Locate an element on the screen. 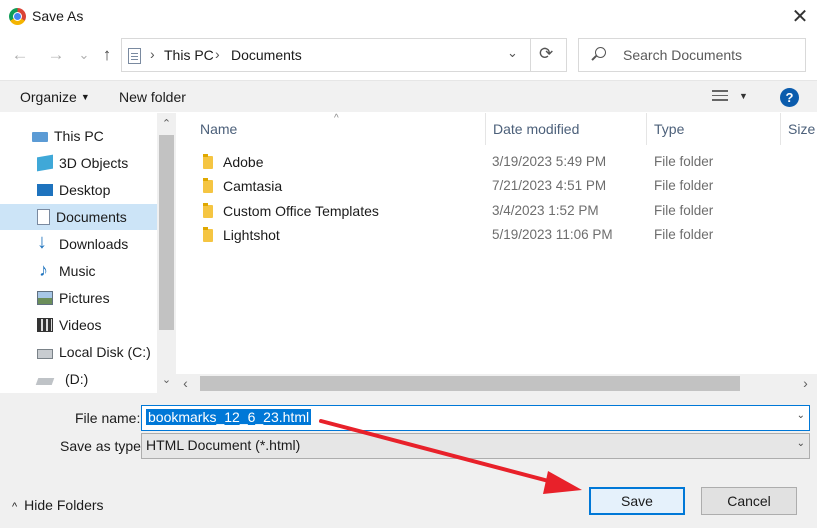 The image size is (817, 528). address-bar: › This PC › Documents ⌄ ⟳ is located at coordinates (344, 55).